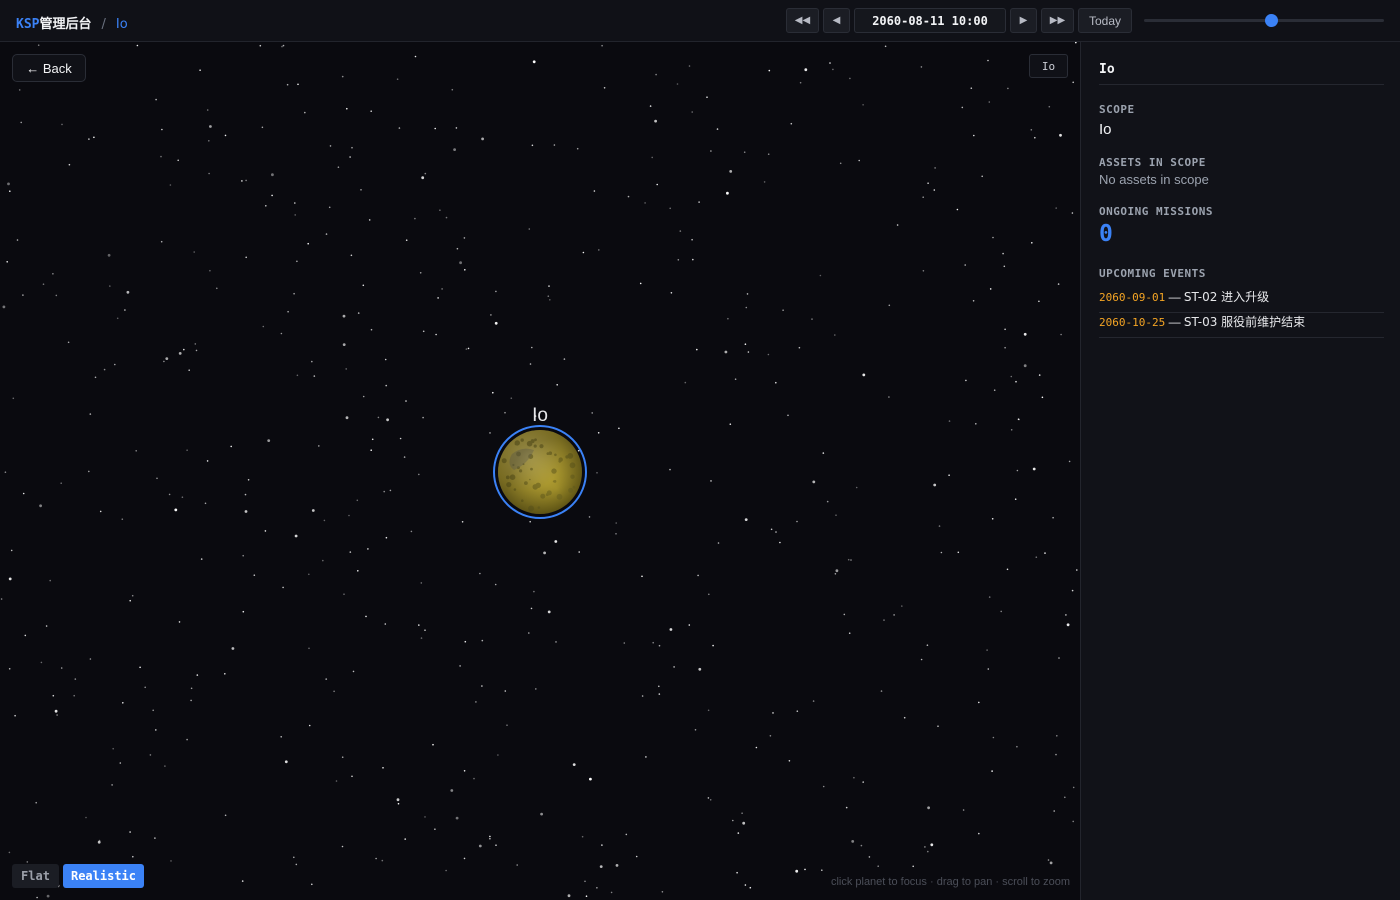 The height and width of the screenshot is (900, 1400). I want to click on breadcrumb-current: Io, so click(122, 24).